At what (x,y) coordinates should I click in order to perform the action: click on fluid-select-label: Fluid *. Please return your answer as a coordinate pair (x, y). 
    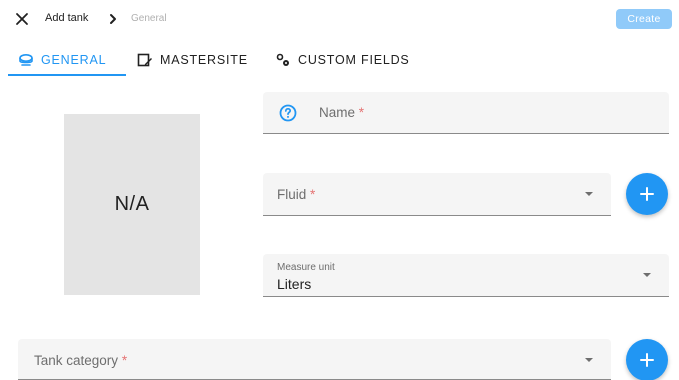
    Looking at the image, I should click on (296, 194).